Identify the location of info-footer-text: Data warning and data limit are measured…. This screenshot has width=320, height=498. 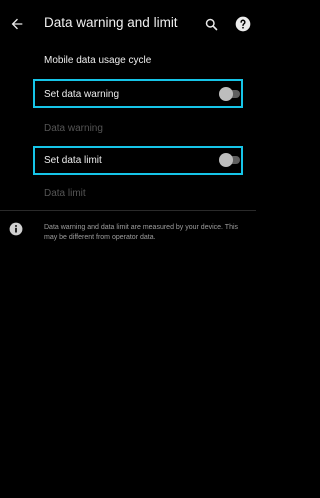
(141, 232).